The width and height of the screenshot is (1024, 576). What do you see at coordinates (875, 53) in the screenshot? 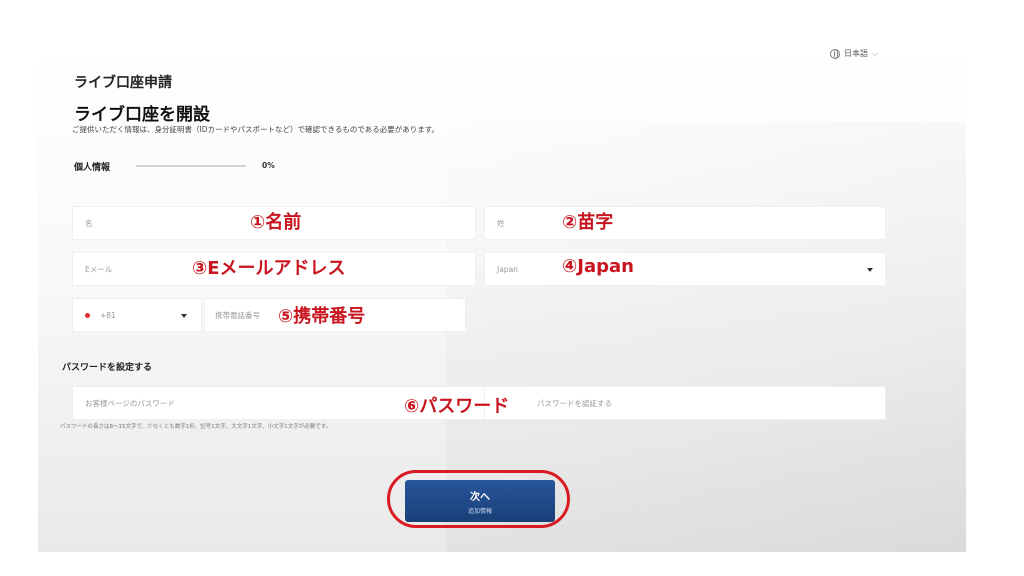
I see `chevron-down-icon: ⌵` at bounding box center [875, 53].